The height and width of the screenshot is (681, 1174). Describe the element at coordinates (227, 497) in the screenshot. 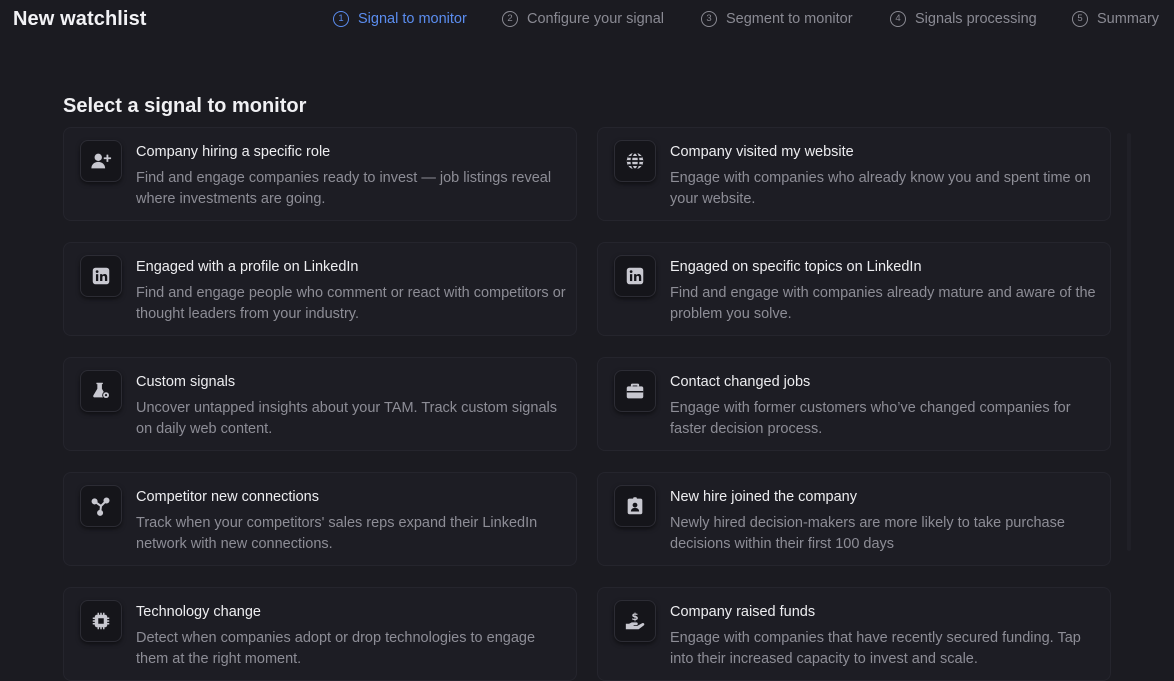

I see `card-title: Competitor new connections` at that location.